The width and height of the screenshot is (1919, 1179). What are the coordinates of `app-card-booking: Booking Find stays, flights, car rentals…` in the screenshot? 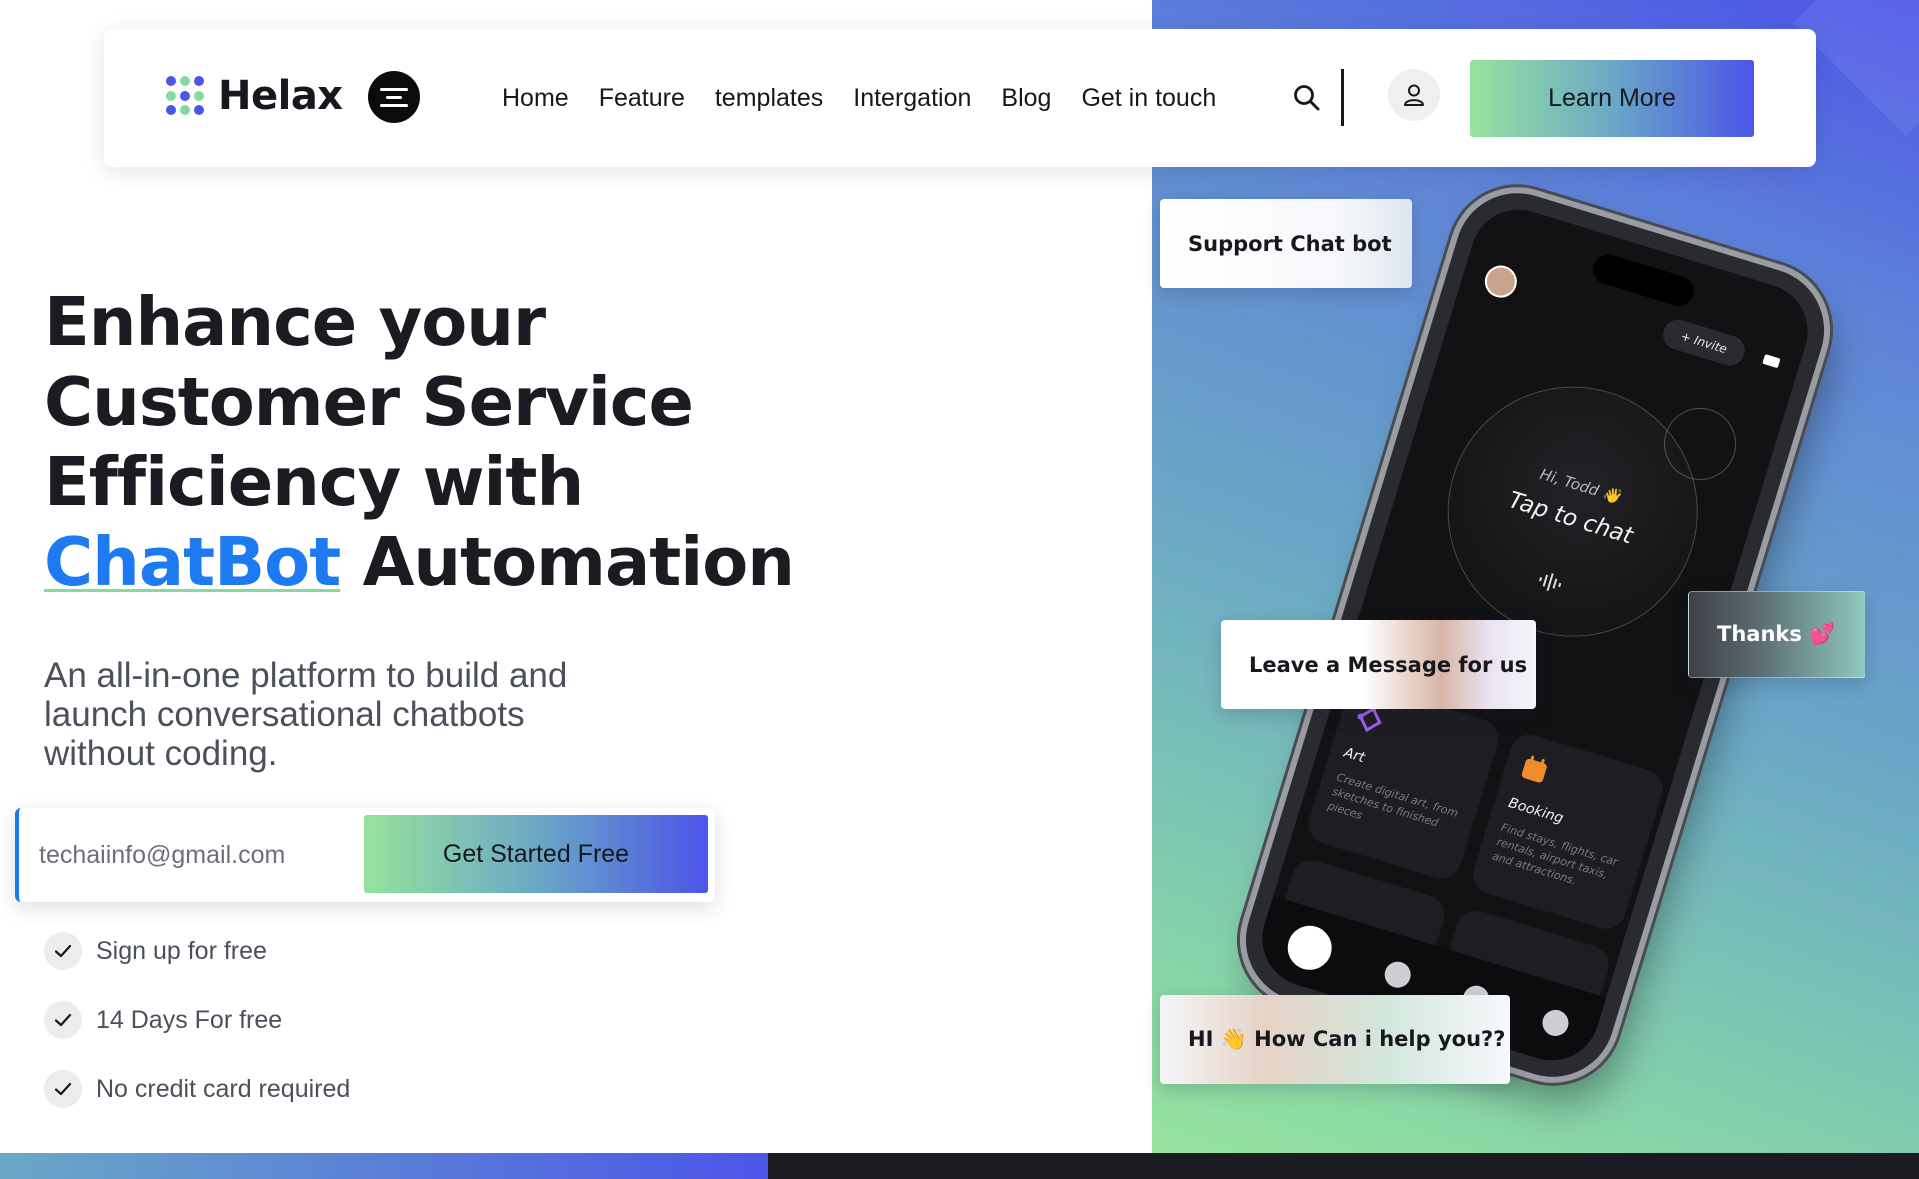 It's located at (1568, 831).